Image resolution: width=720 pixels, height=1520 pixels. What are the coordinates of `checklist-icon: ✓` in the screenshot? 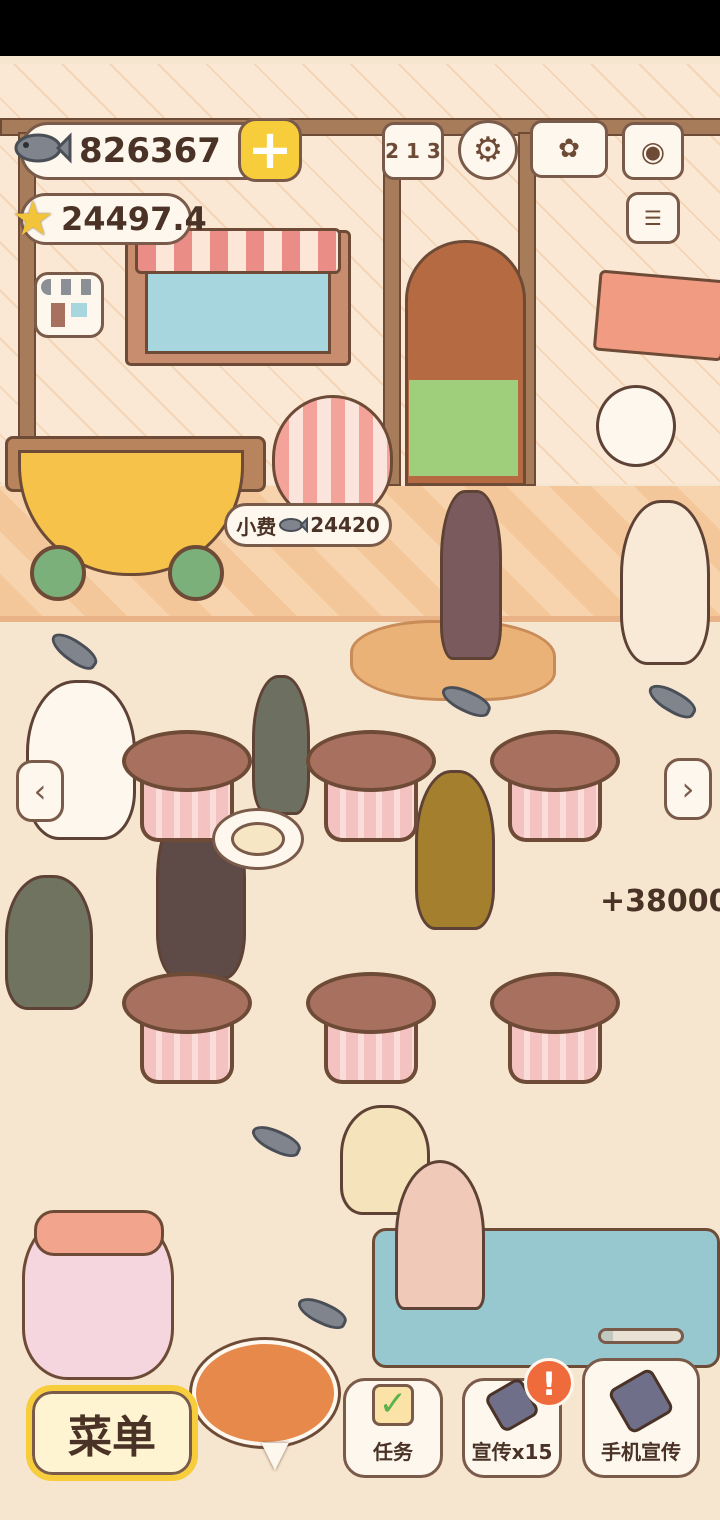 It's located at (393, 1405).